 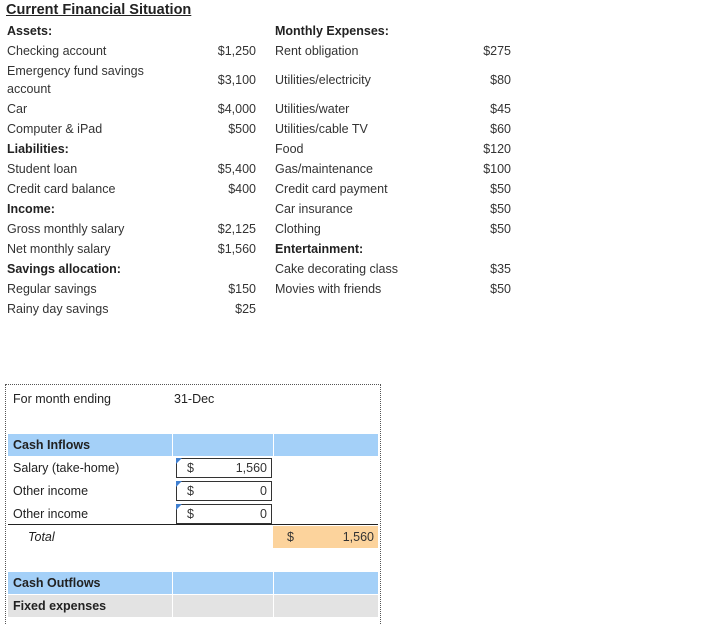 I want to click on expense-value: $275, so click(x=497, y=51).